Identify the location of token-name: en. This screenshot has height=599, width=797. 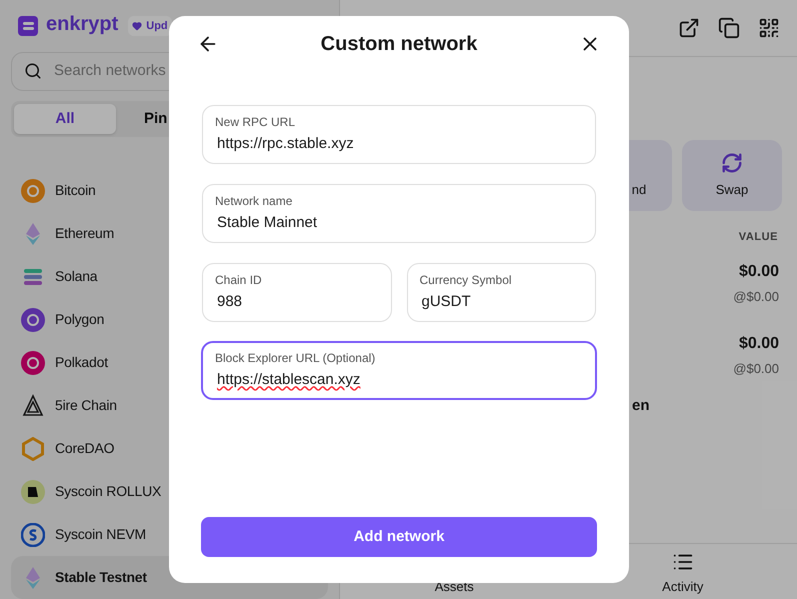
(641, 405).